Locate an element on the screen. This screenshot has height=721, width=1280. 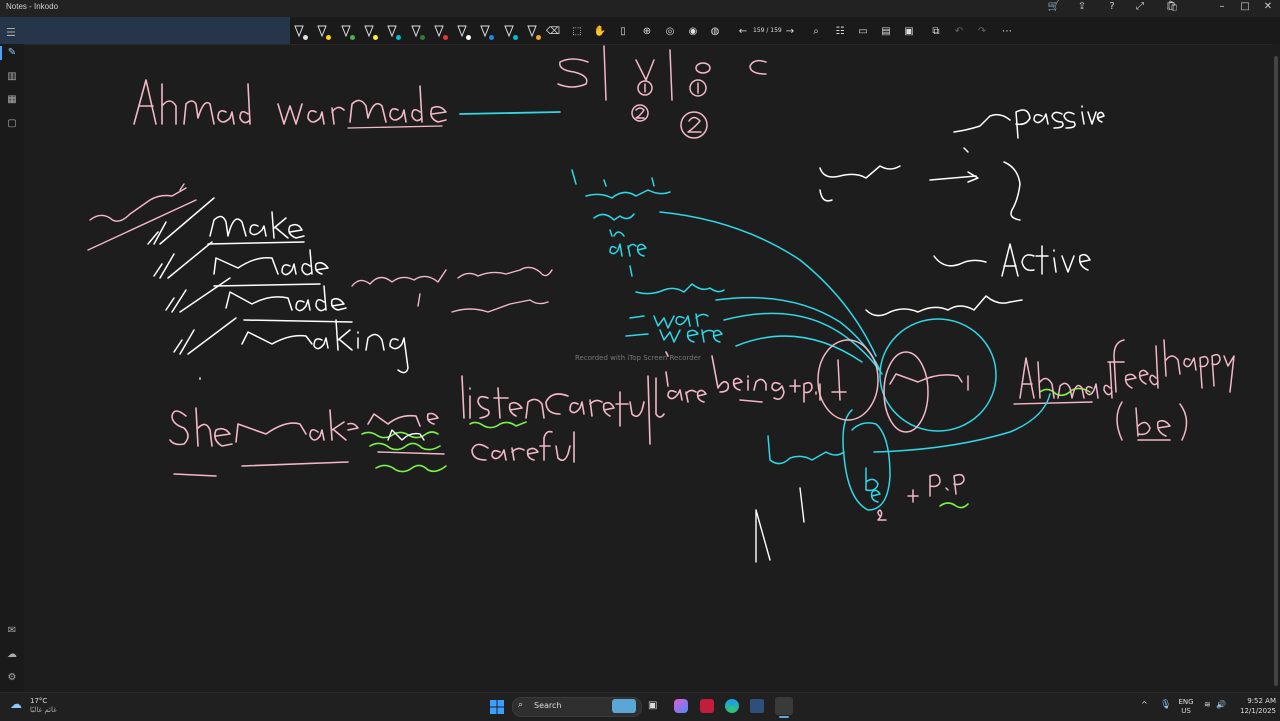
blank-line is located at coordinates (510, 113).